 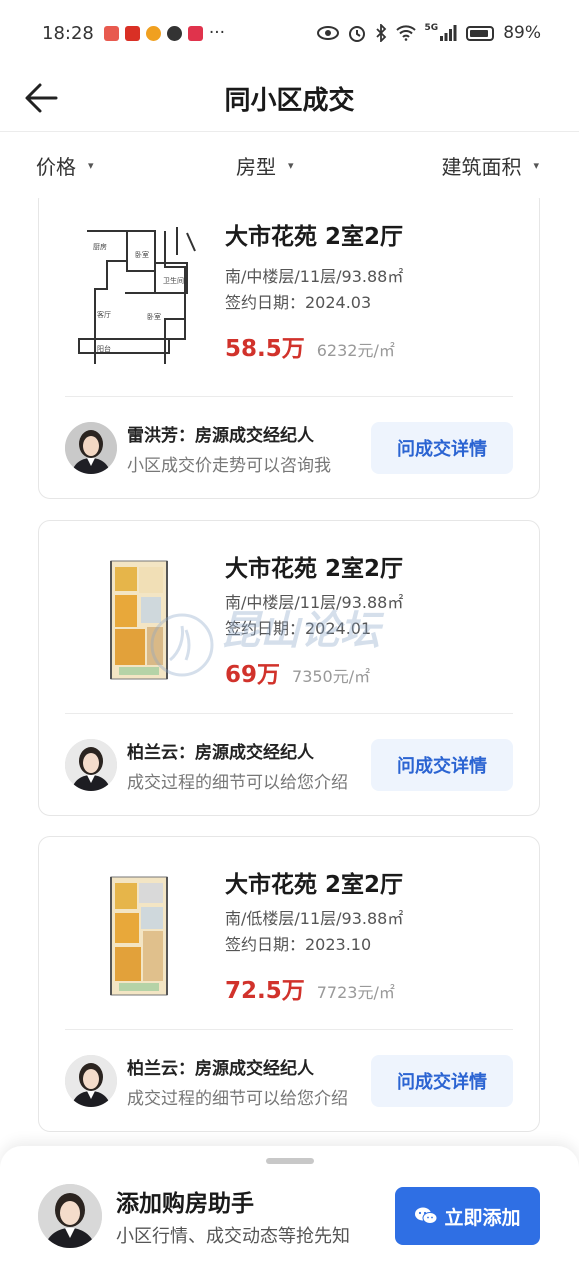 I want to click on nav-bar: 同小区成交, so click(x=289, y=99).